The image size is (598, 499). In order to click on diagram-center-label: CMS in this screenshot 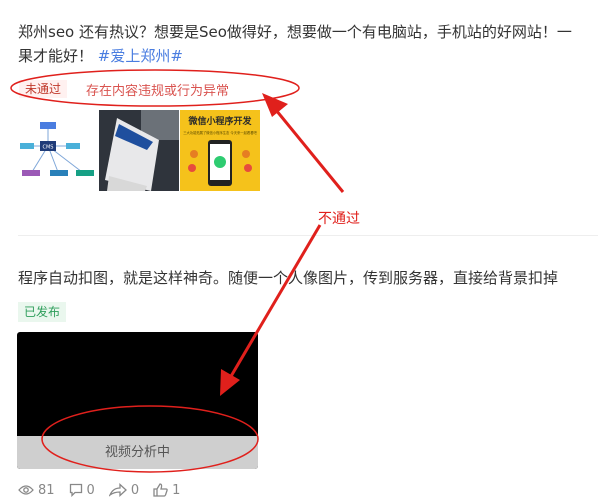, I will do `click(48, 148)`.